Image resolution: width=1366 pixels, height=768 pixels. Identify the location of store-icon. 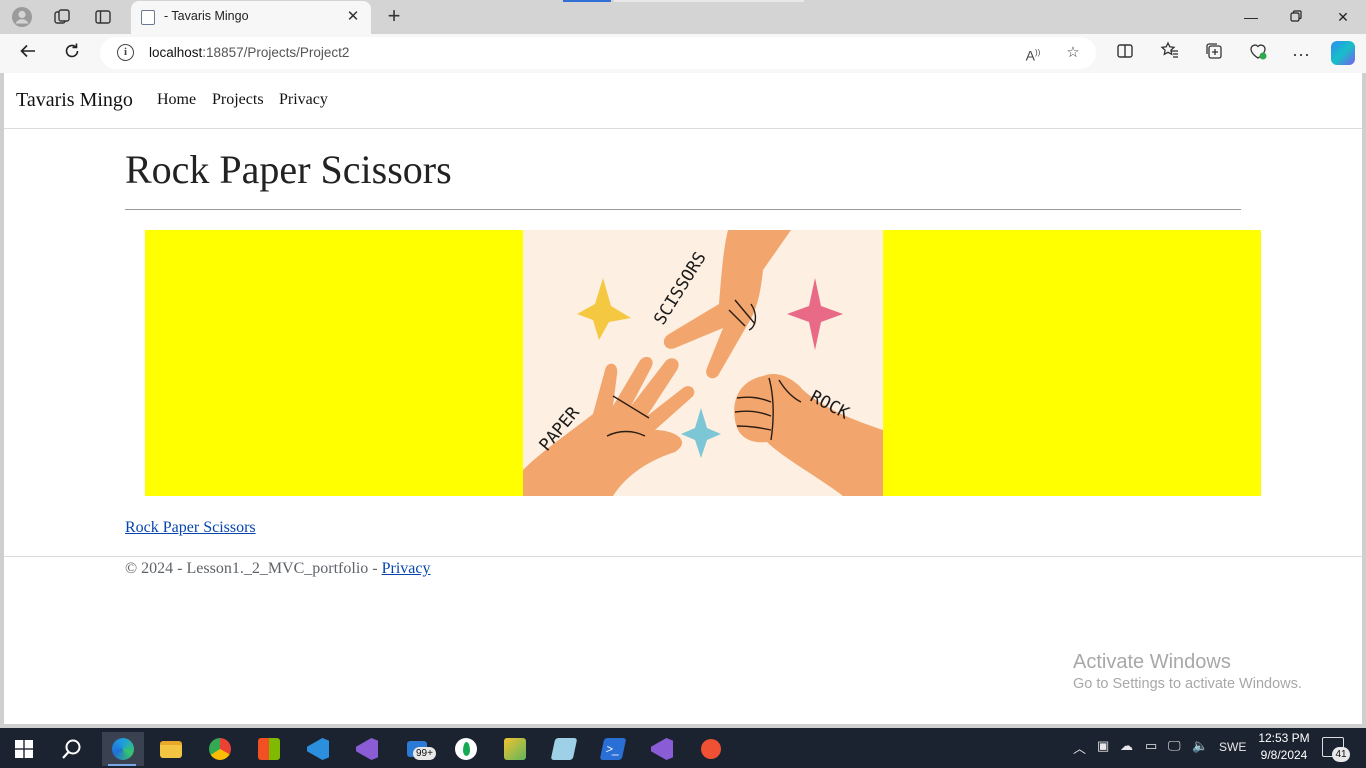
(269, 749).